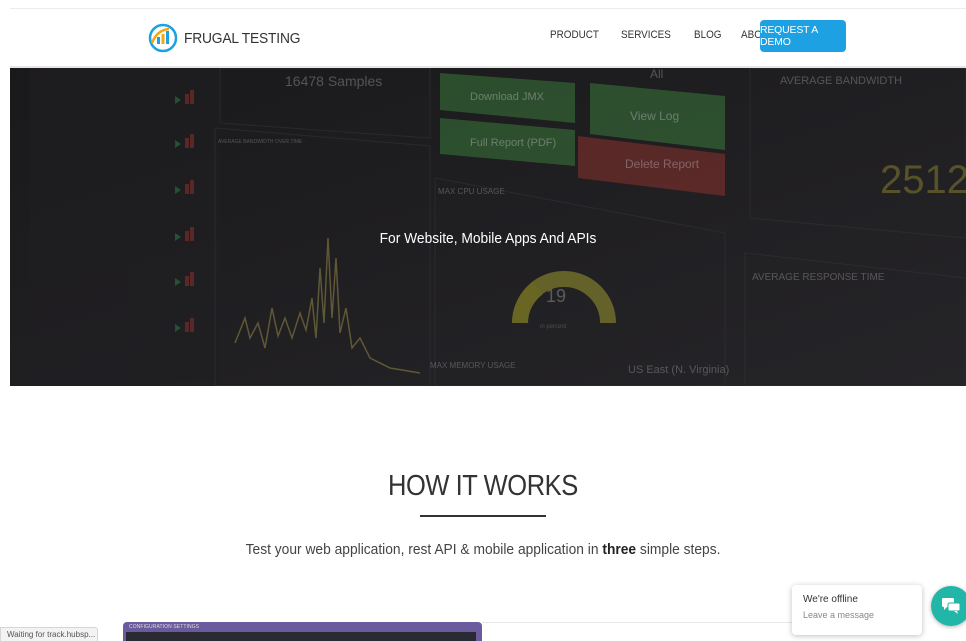  Describe the element at coordinates (242, 38) in the screenshot. I see `logo-text: FRUGAL TESTING` at that location.